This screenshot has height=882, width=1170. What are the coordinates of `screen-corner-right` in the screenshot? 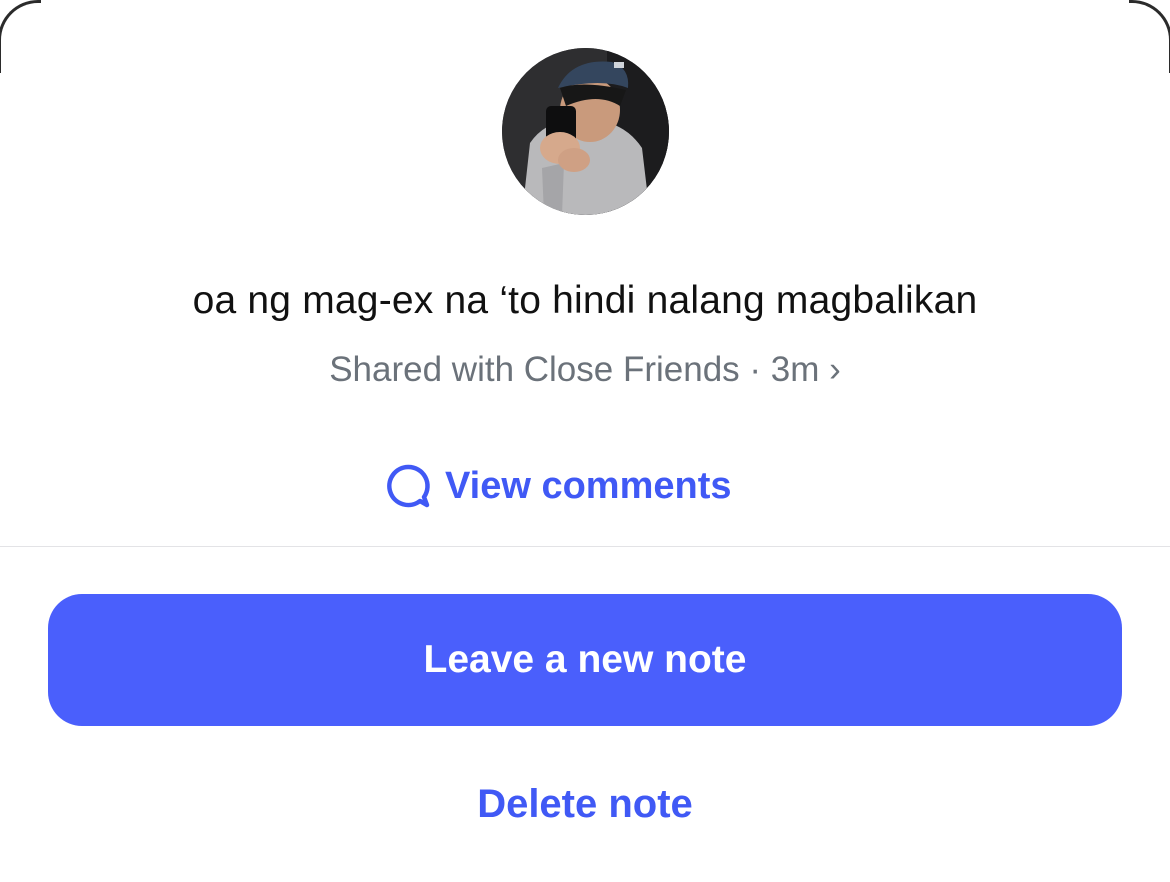 It's located at (1149, 36).